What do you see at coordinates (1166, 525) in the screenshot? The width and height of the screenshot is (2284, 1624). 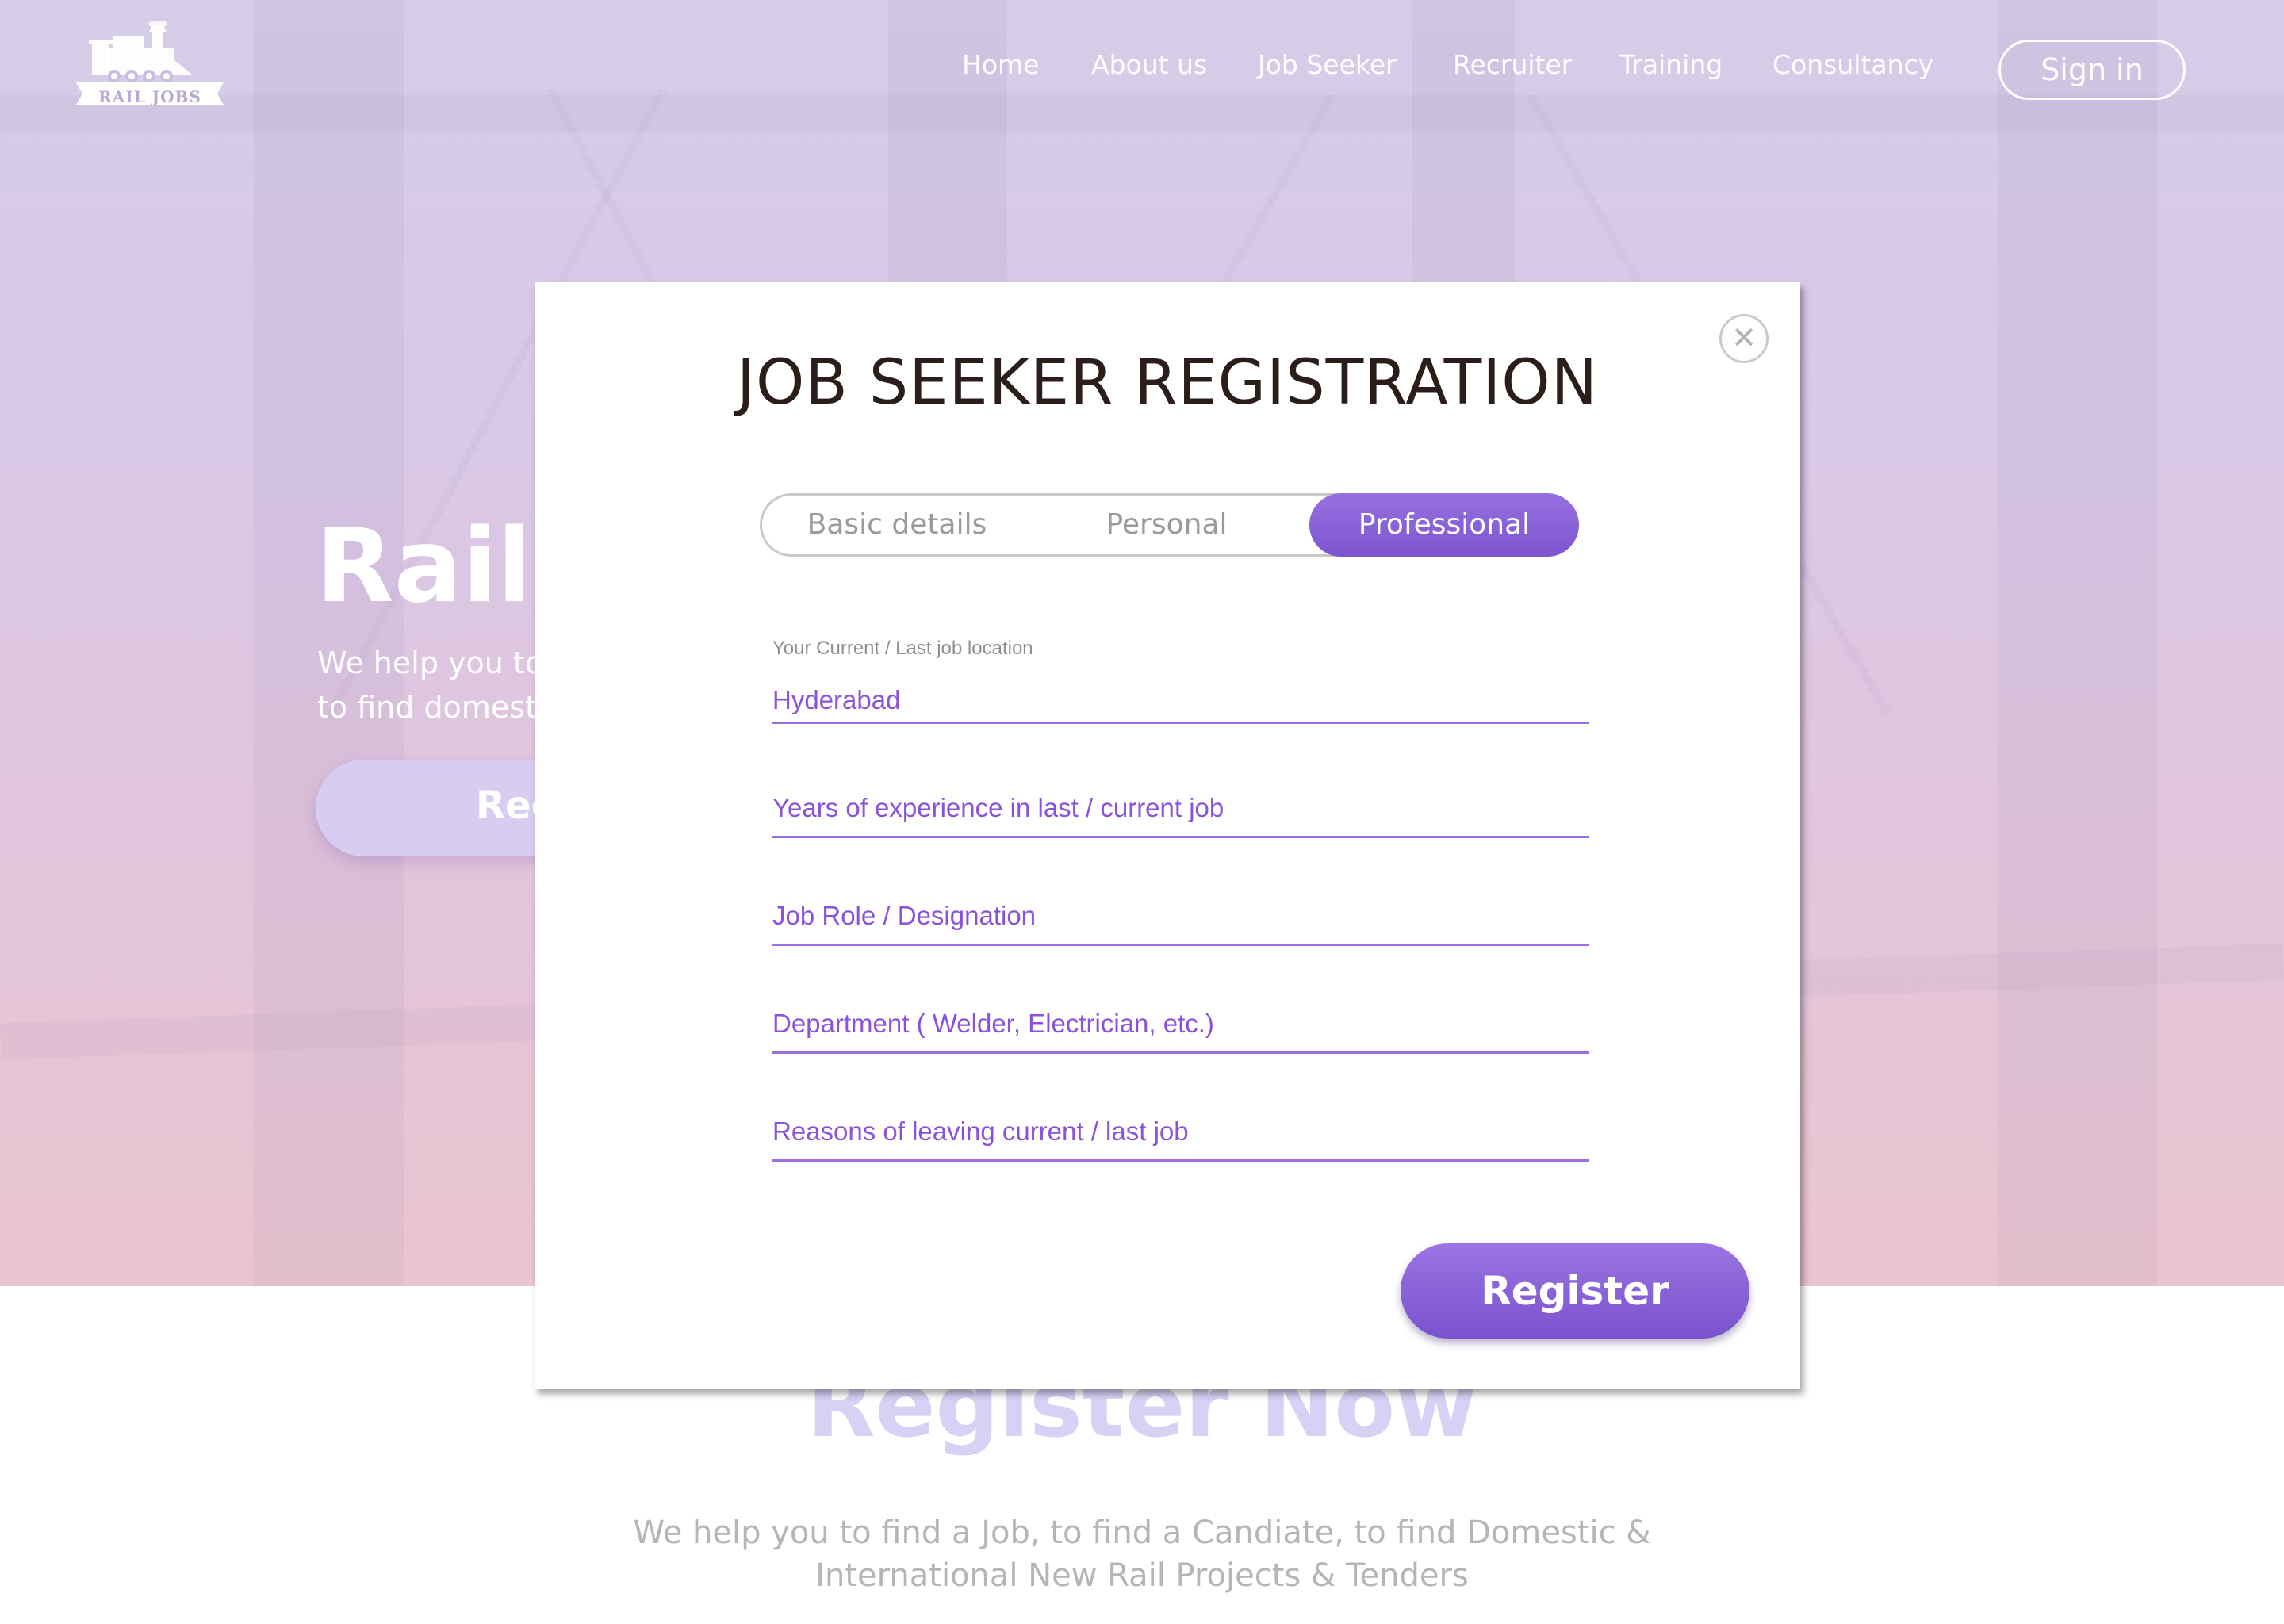 I see `tab-personal: Personal` at bounding box center [1166, 525].